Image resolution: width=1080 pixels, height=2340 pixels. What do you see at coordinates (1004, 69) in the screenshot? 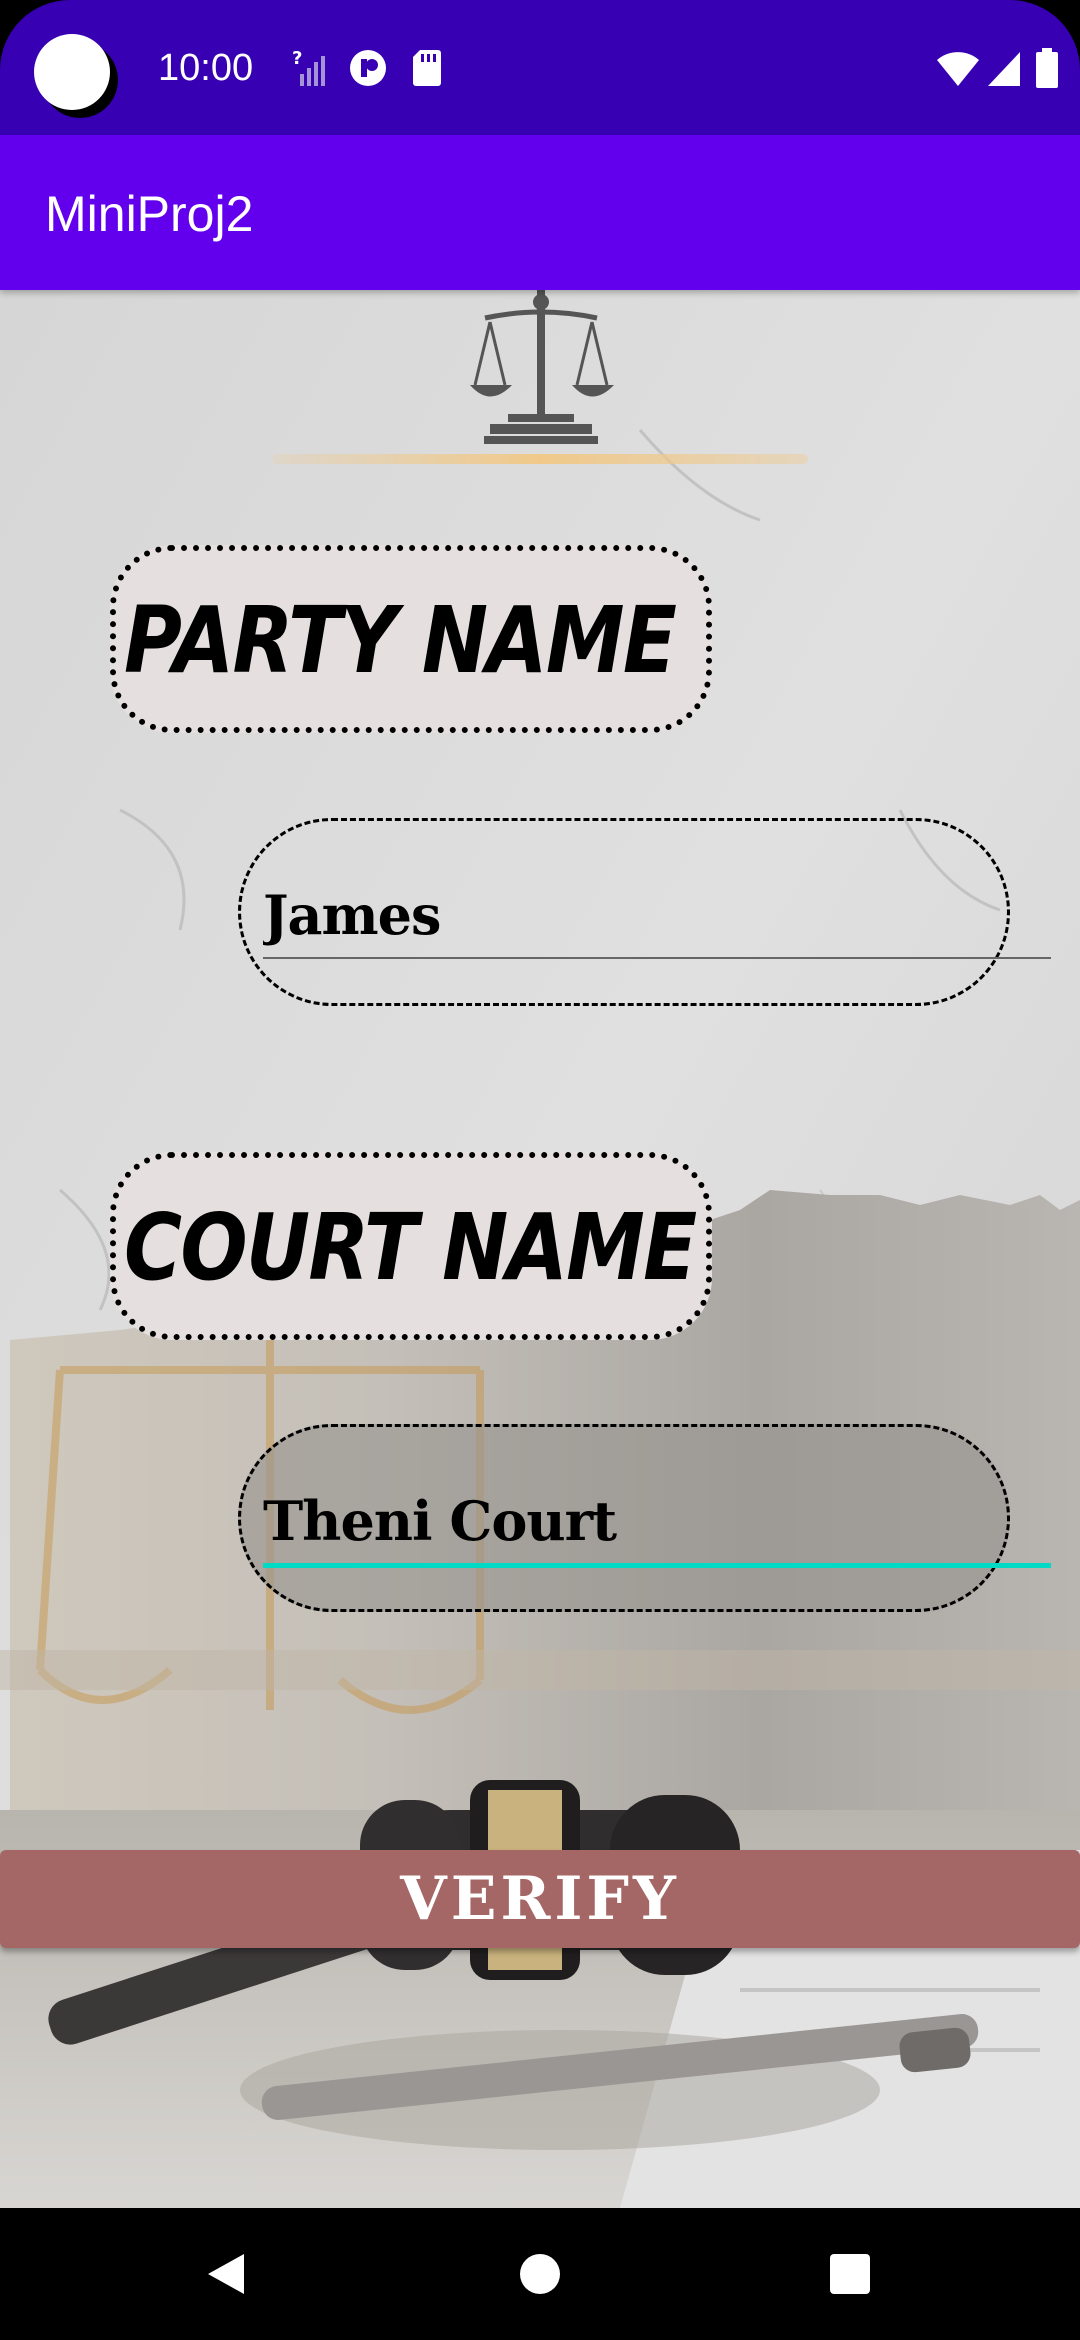
I see `cell-signal-icon` at bounding box center [1004, 69].